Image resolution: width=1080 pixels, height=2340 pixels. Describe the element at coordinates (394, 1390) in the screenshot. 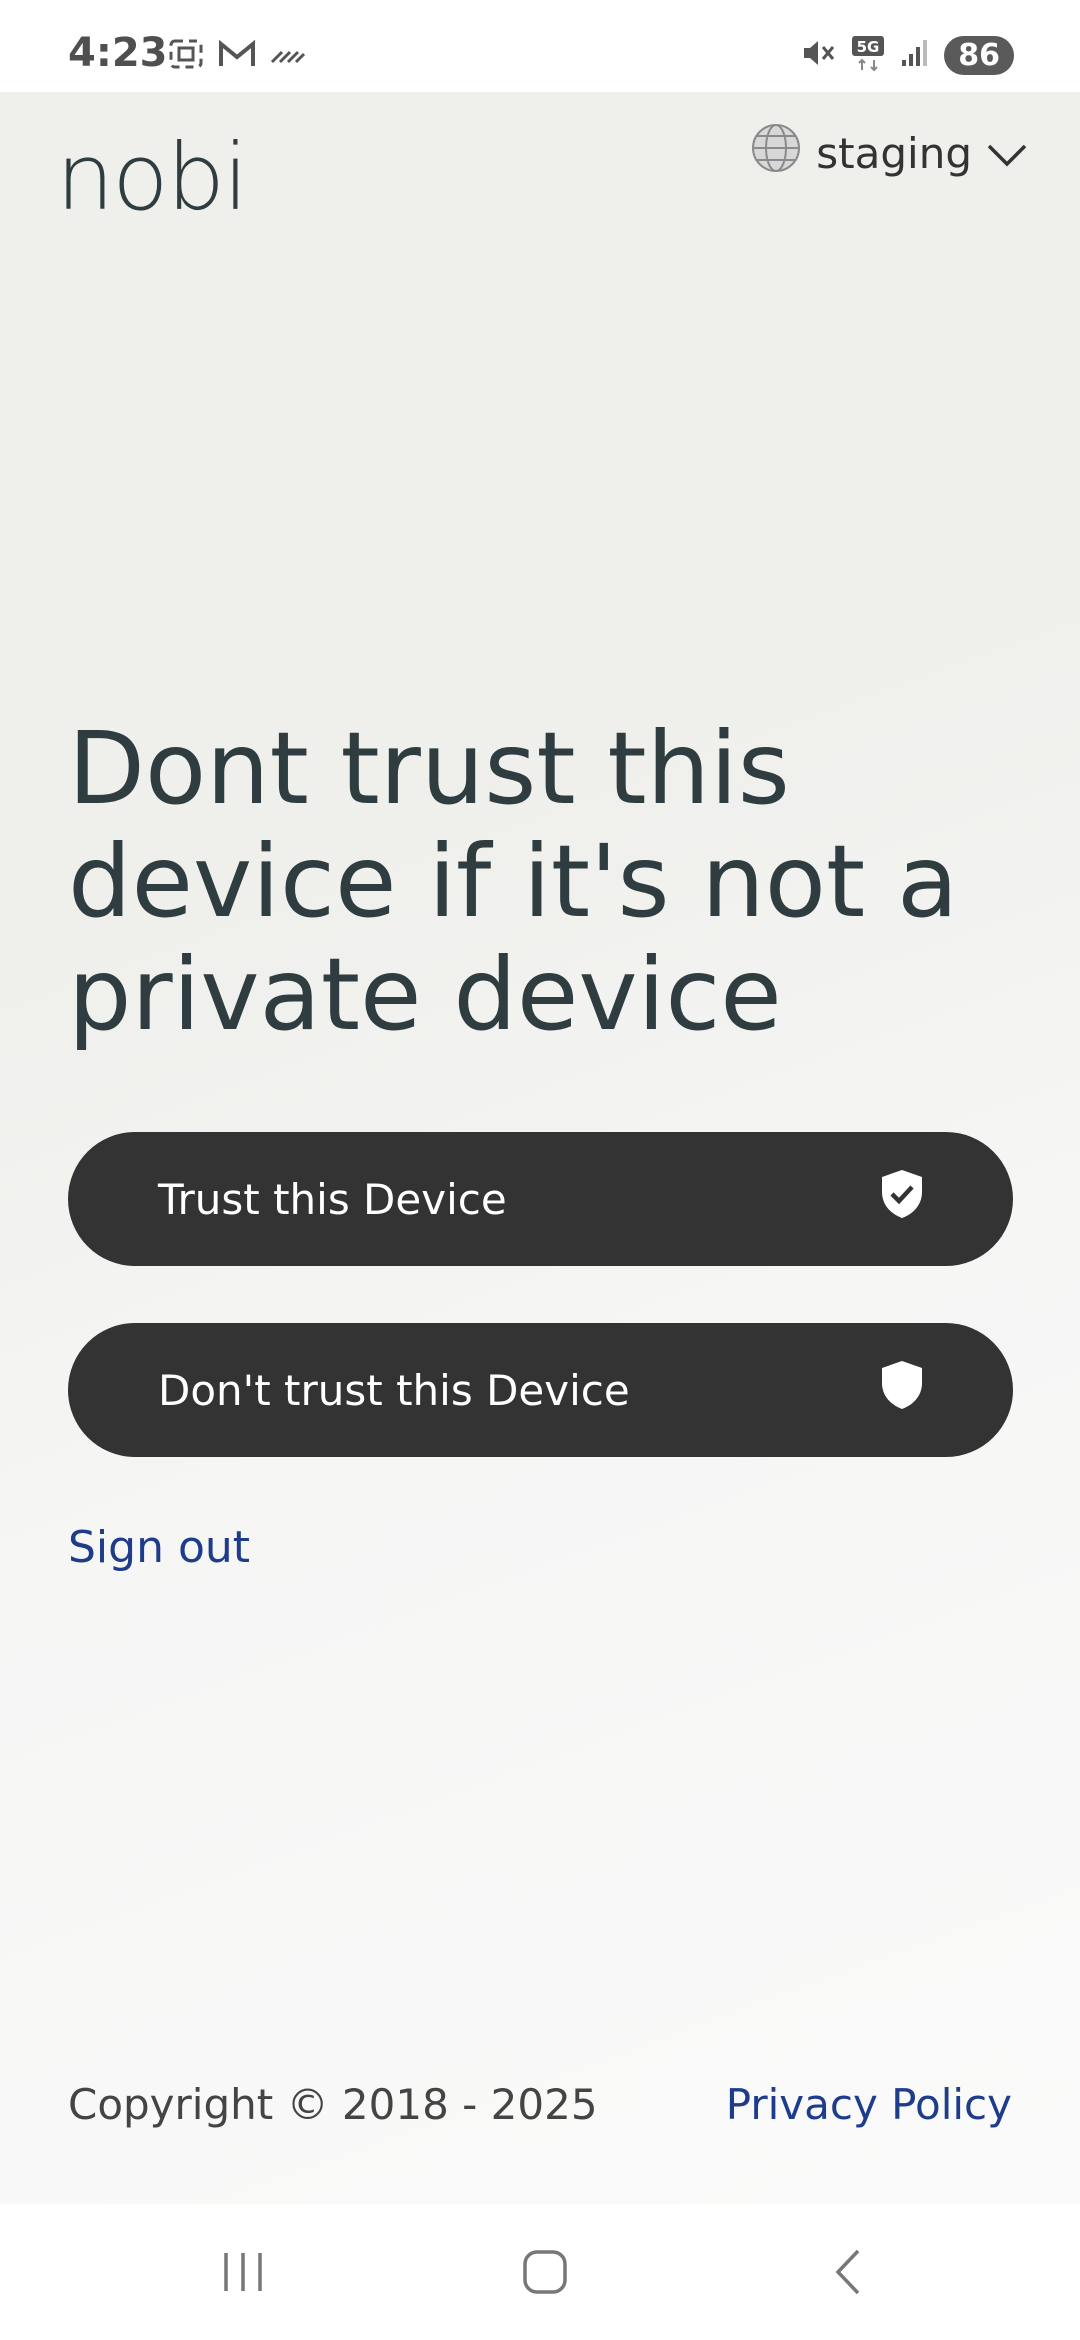

I see `dont-trust-device-label: Don't trust this Device` at that location.